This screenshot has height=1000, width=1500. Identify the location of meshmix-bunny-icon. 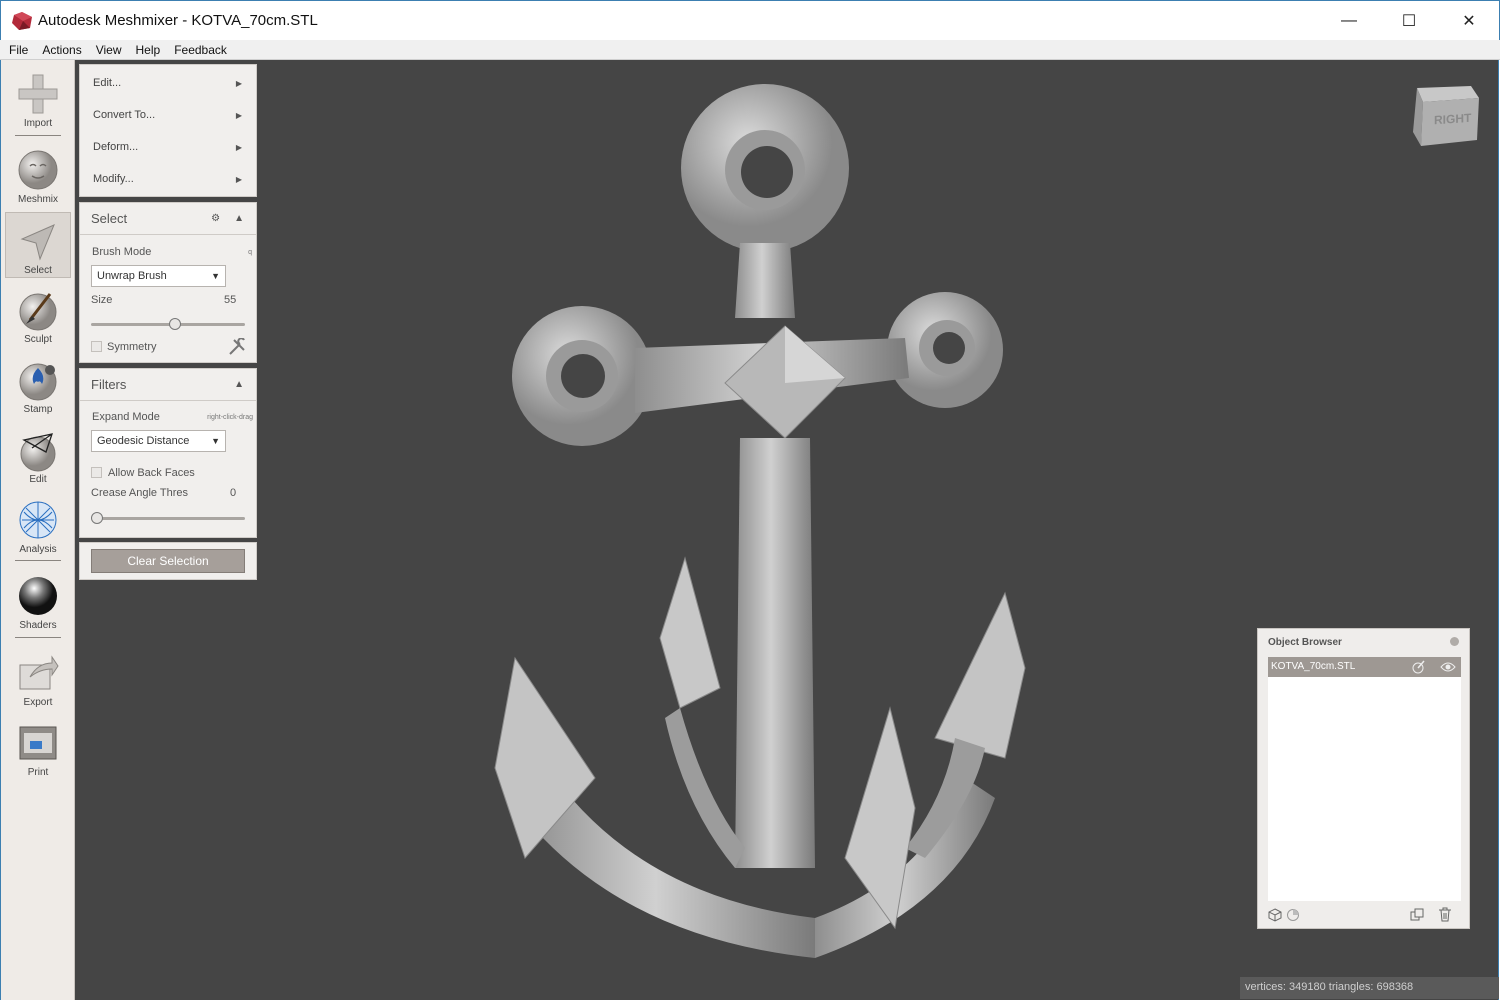
(38, 170).